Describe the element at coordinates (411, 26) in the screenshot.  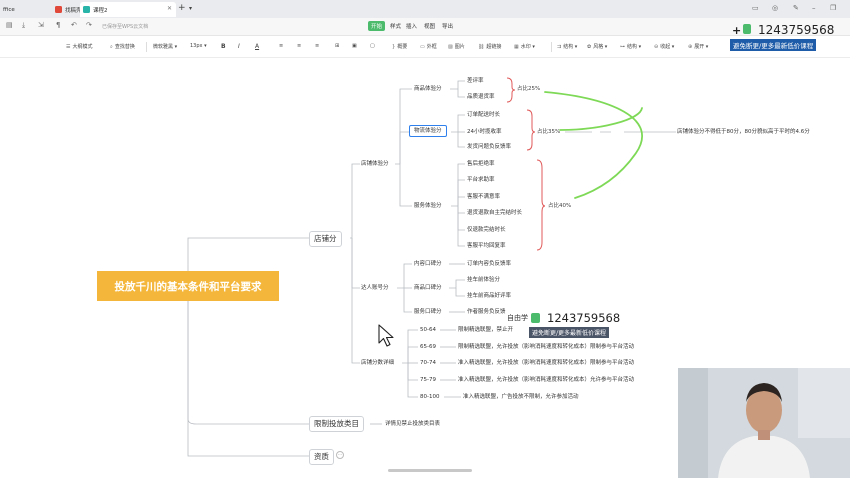
I see `menu-insert: 插入` at that location.